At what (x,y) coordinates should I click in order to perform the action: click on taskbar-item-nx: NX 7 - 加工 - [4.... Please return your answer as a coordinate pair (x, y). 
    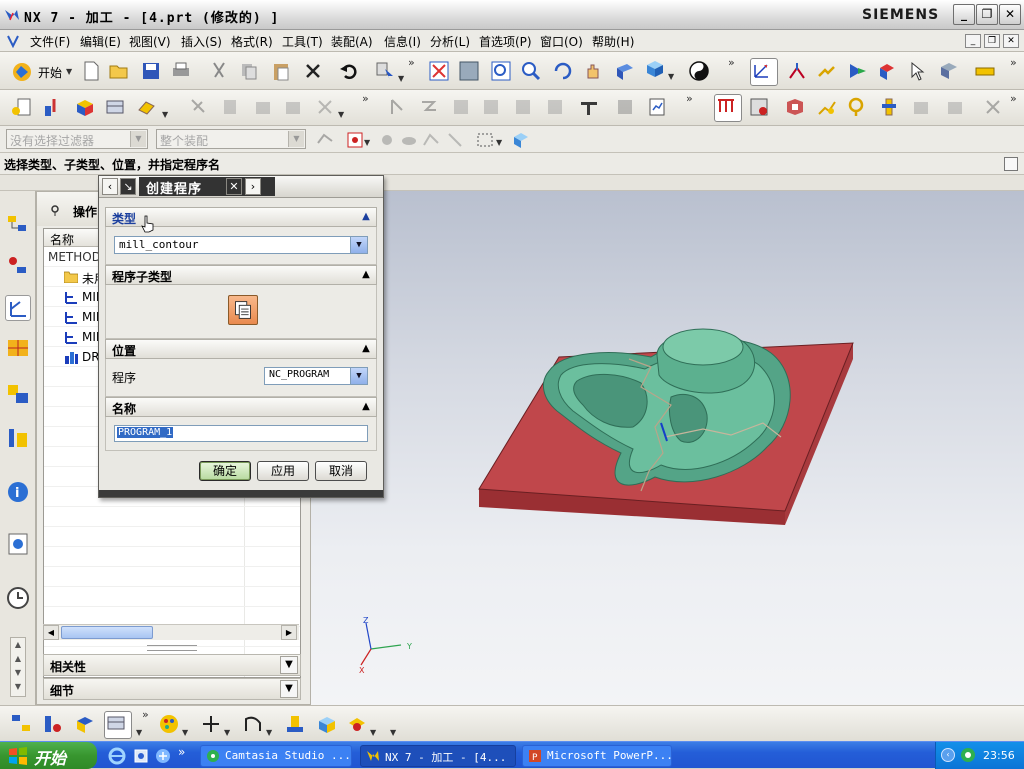
    Looking at the image, I should click on (438, 756).